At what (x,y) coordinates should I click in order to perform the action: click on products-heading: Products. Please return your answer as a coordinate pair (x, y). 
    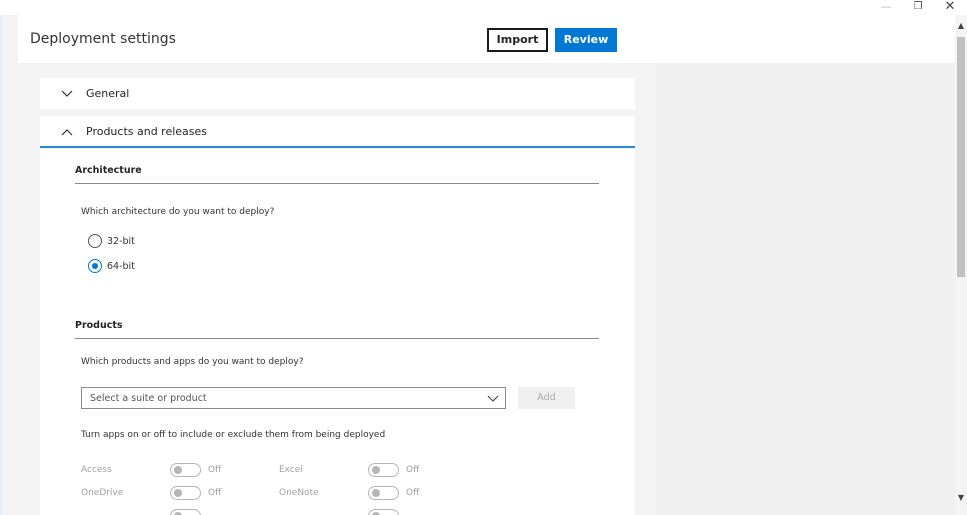
    Looking at the image, I should click on (99, 325).